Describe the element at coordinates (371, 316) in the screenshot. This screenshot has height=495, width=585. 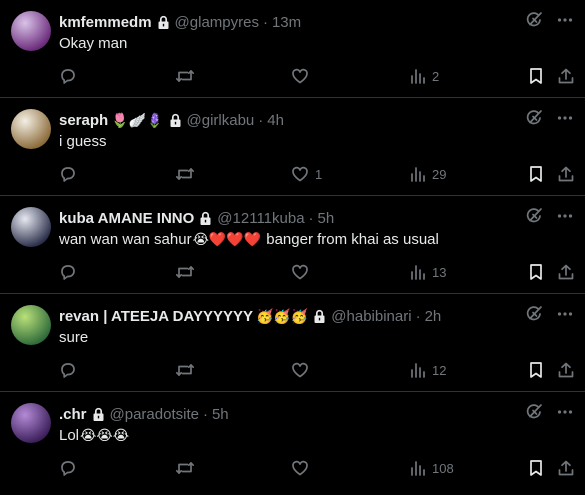
I see `user-handle: @habibinari` at that location.